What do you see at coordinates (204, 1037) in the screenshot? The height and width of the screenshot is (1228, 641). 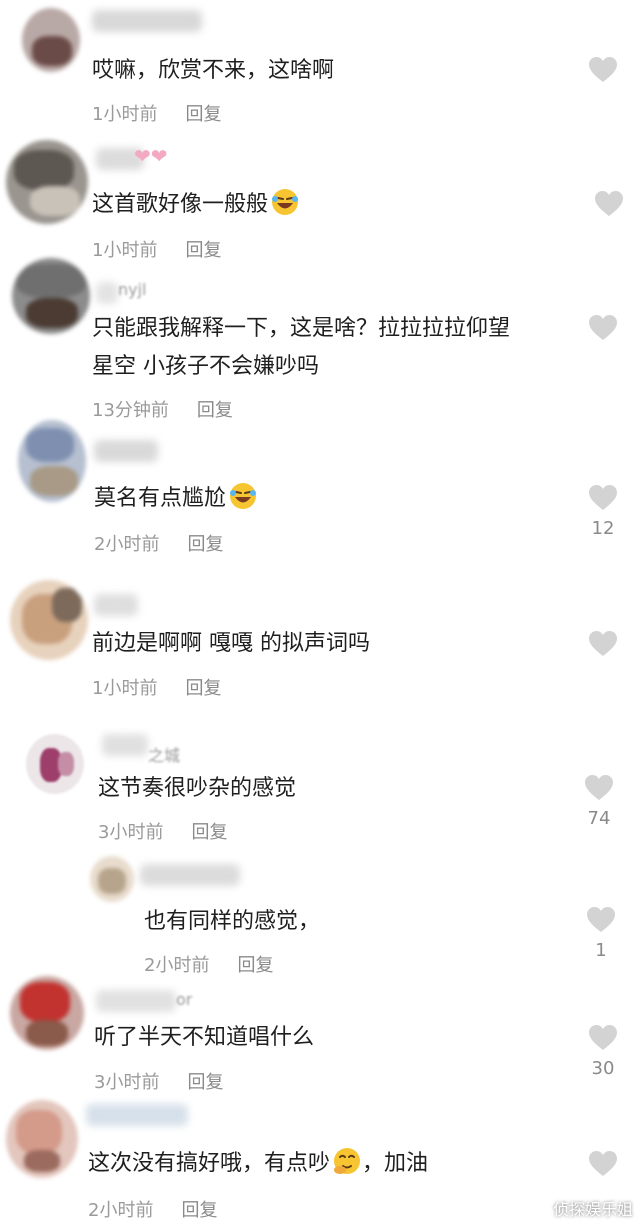 I see `comment-text: 听了半天不知道唱什么` at bounding box center [204, 1037].